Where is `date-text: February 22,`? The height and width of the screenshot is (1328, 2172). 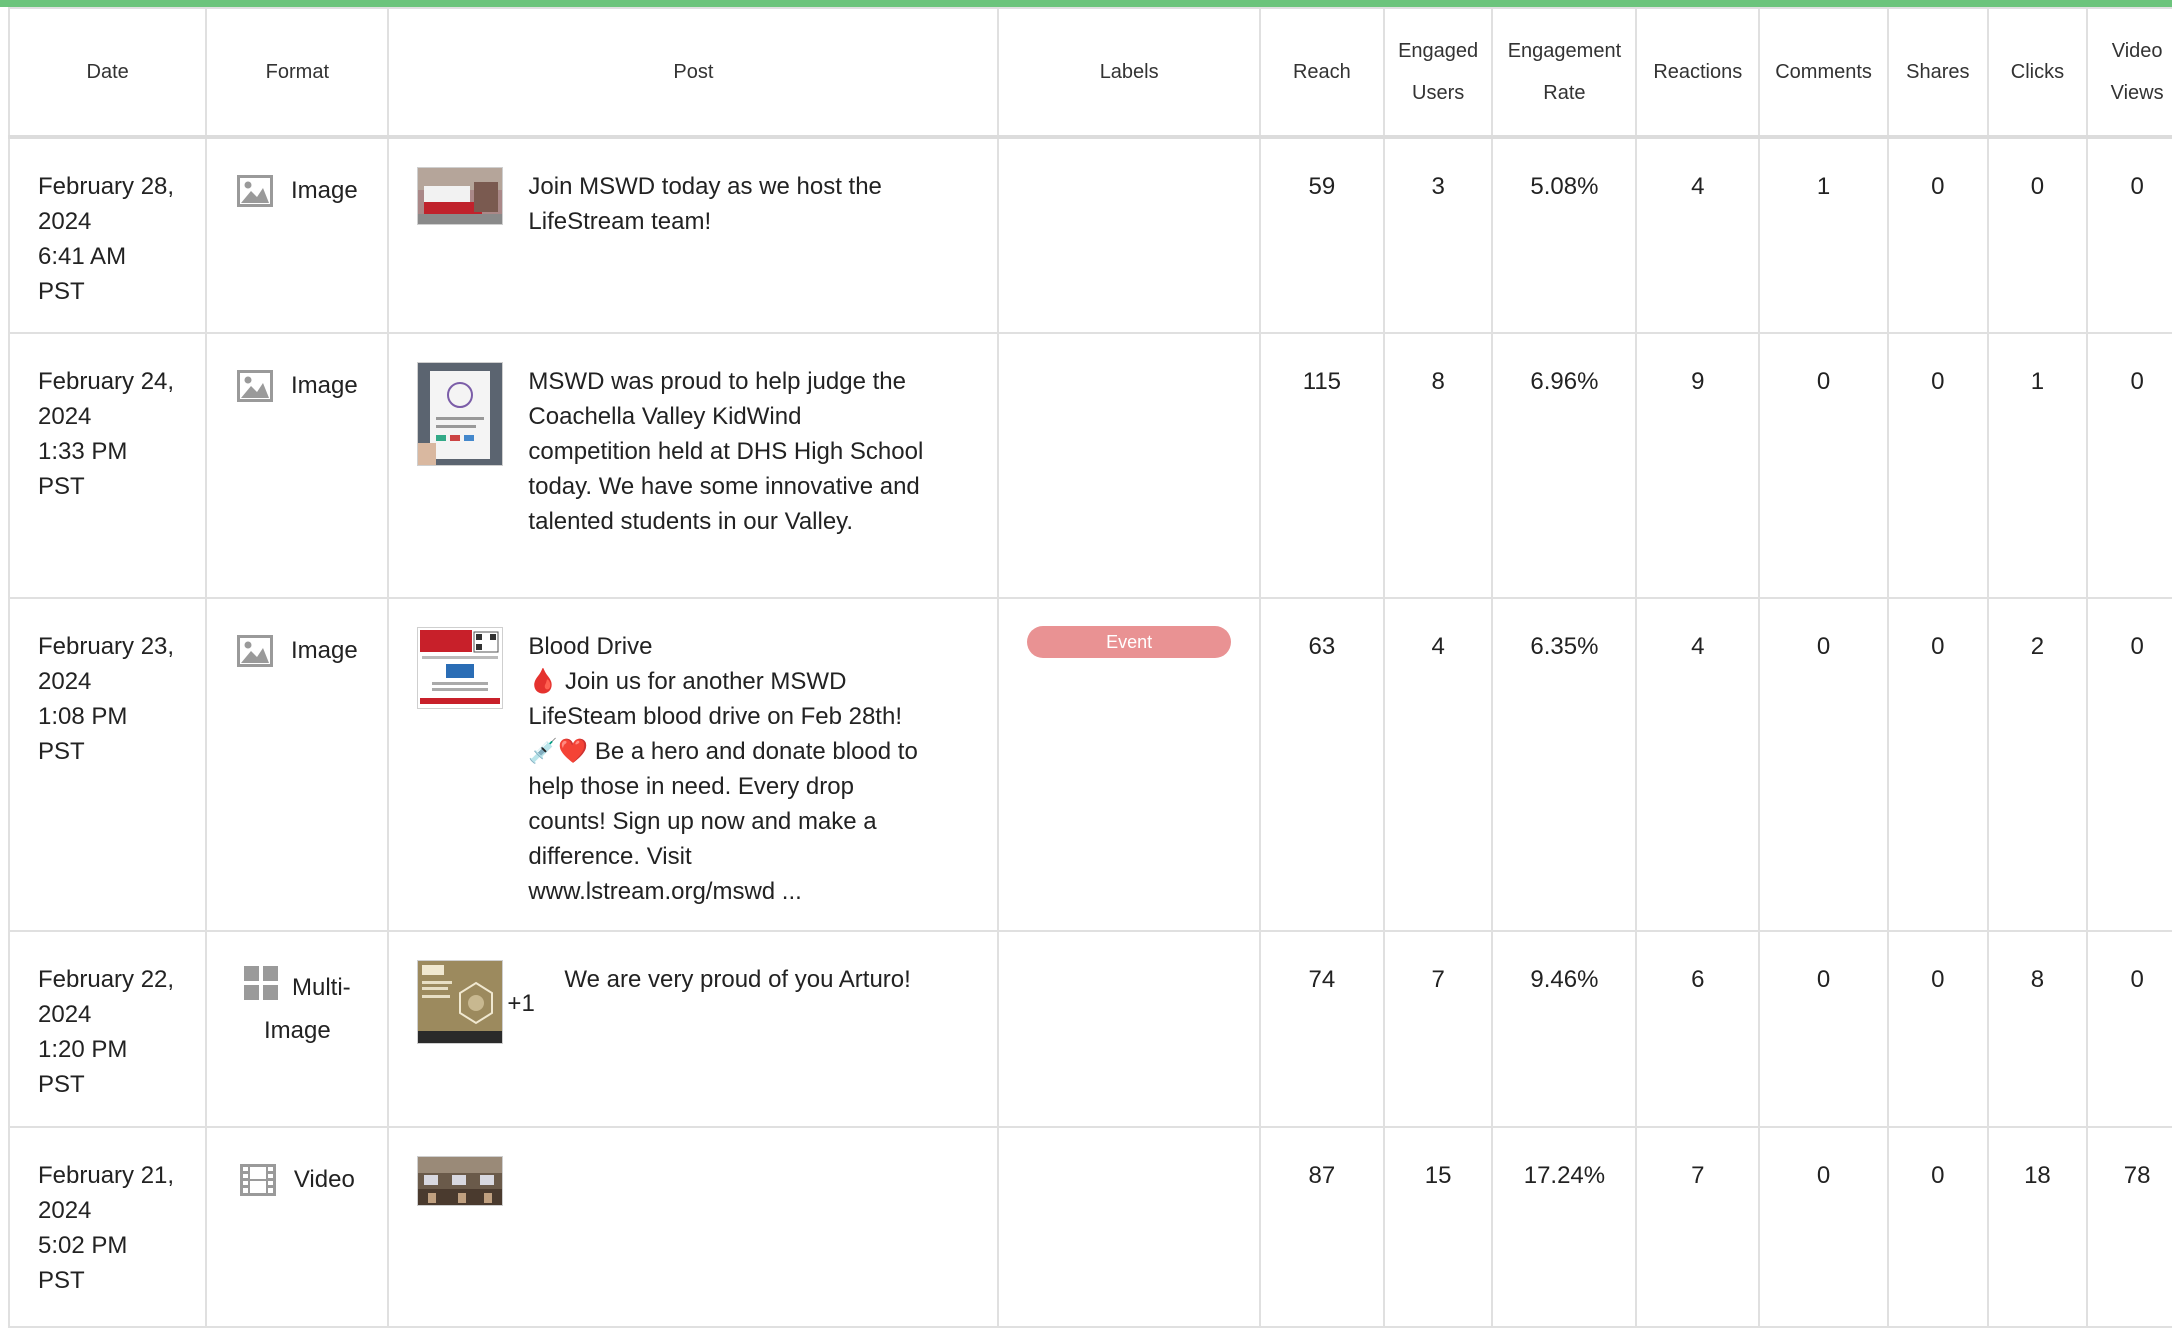 date-text: February 22, is located at coordinates (106, 979).